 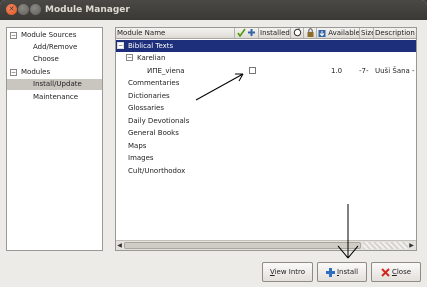 What do you see at coordinates (348, 231) in the screenshot?
I see `arrow-to-install-icon` at bounding box center [348, 231].